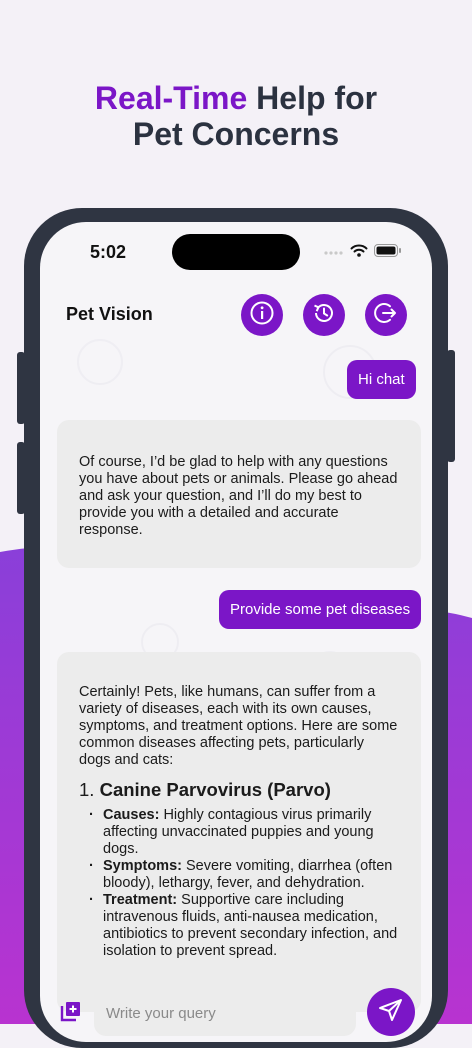 The image size is (472, 1048). Describe the element at coordinates (334, 253) in the screenshot. I see `signal-icon` at that location.